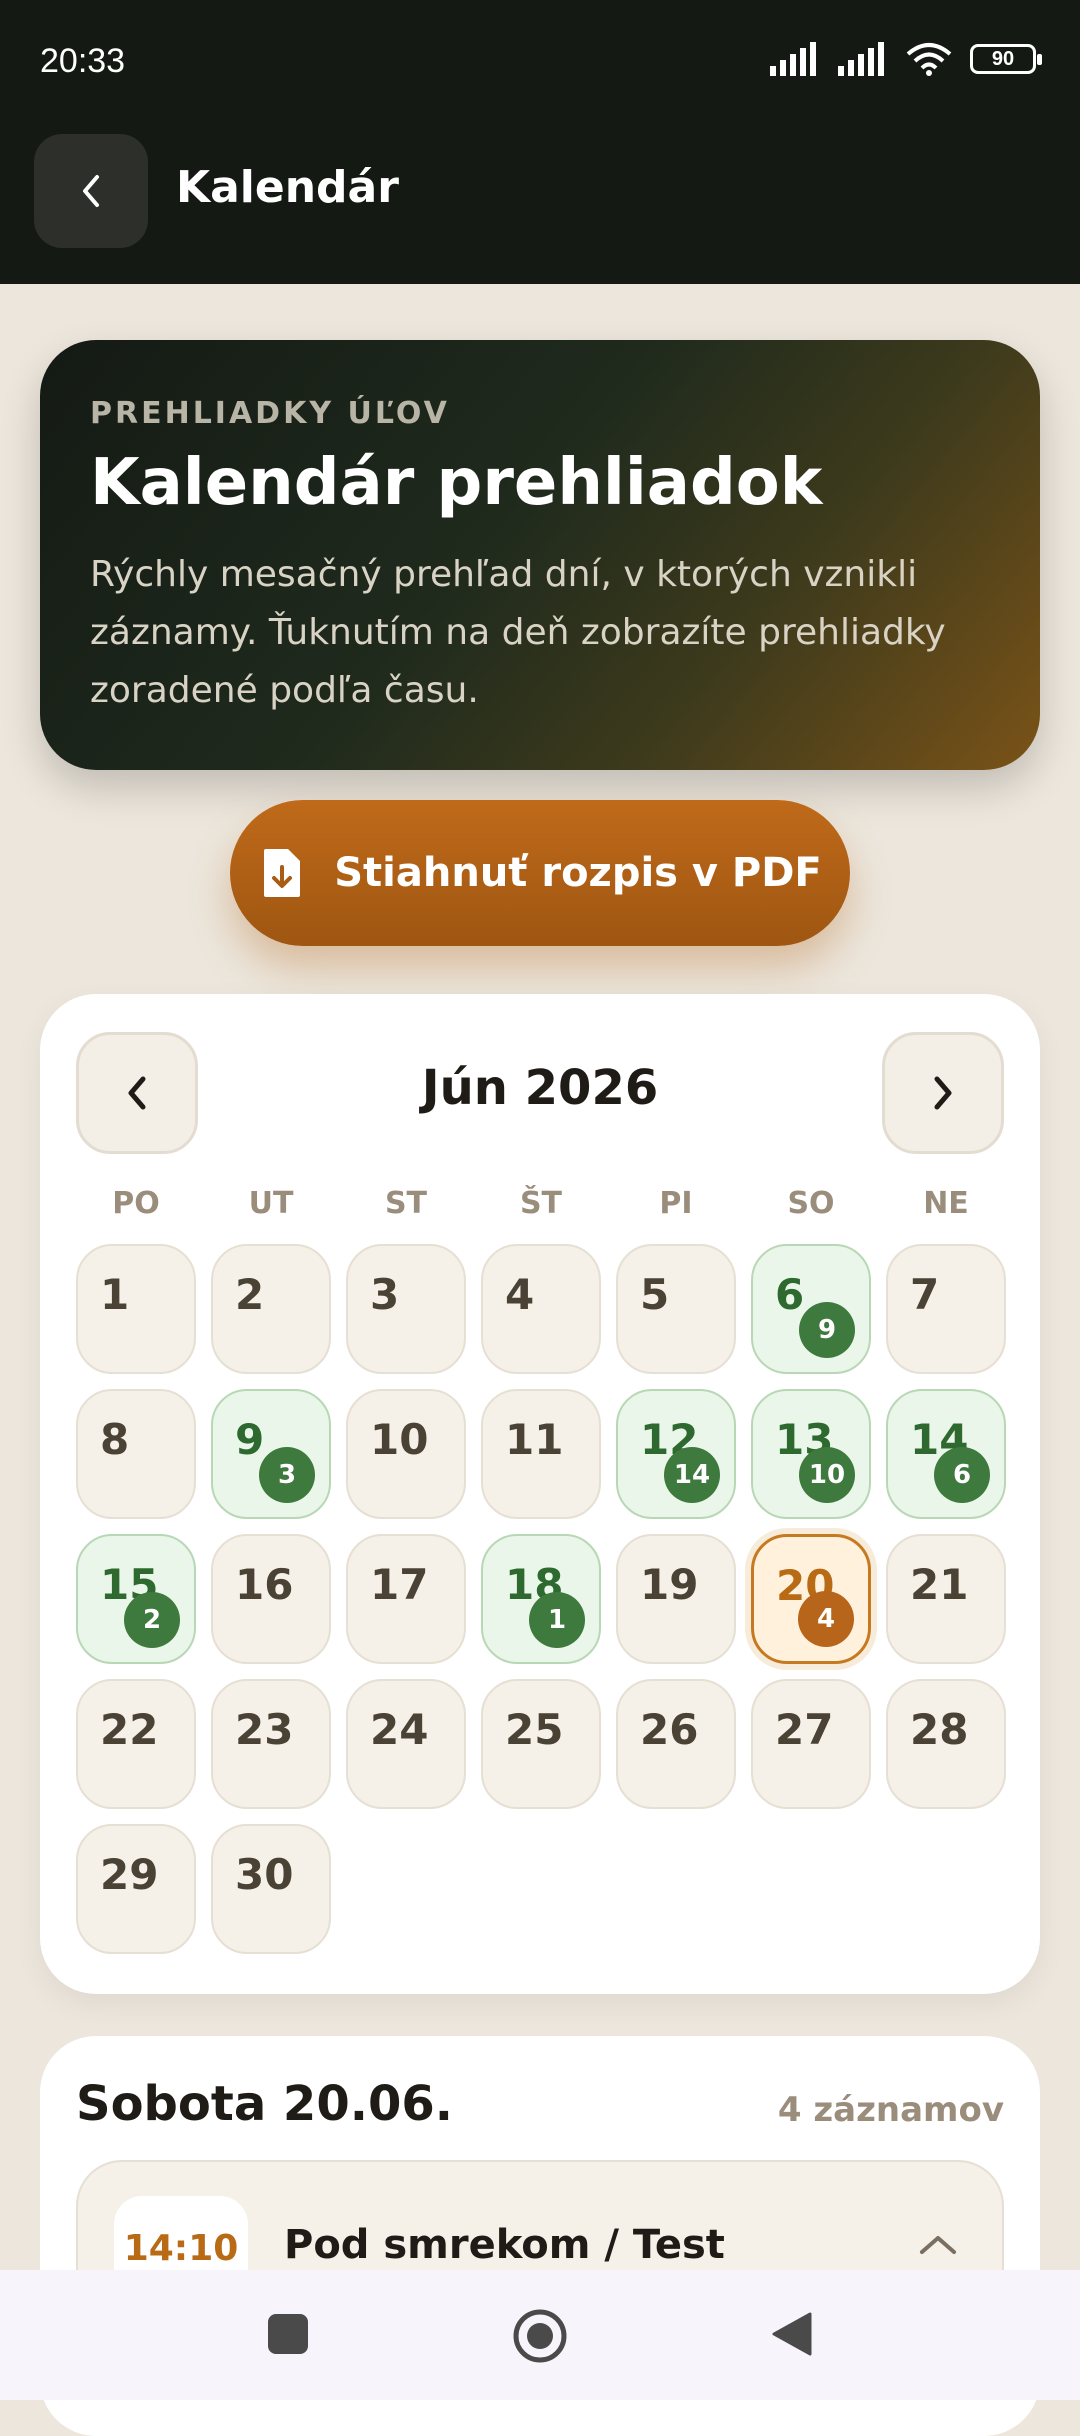 Image resolution: width=1080 pixels, height=2436 pixels. I want to click on calendar-day: 15 2, so click(136, 1599).